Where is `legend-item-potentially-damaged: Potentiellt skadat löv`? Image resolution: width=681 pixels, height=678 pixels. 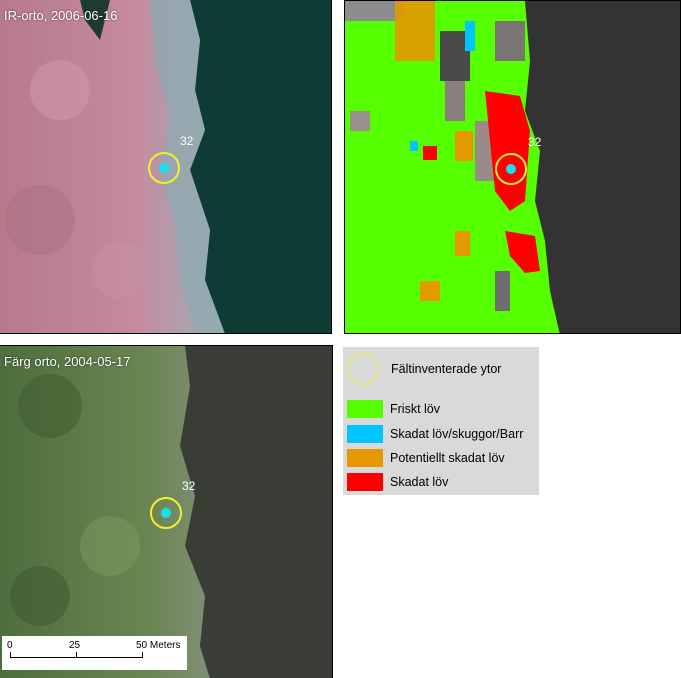 legend-item-potentially-damaged: Potentiellt skadat löv is located at coordinates (426, 458).